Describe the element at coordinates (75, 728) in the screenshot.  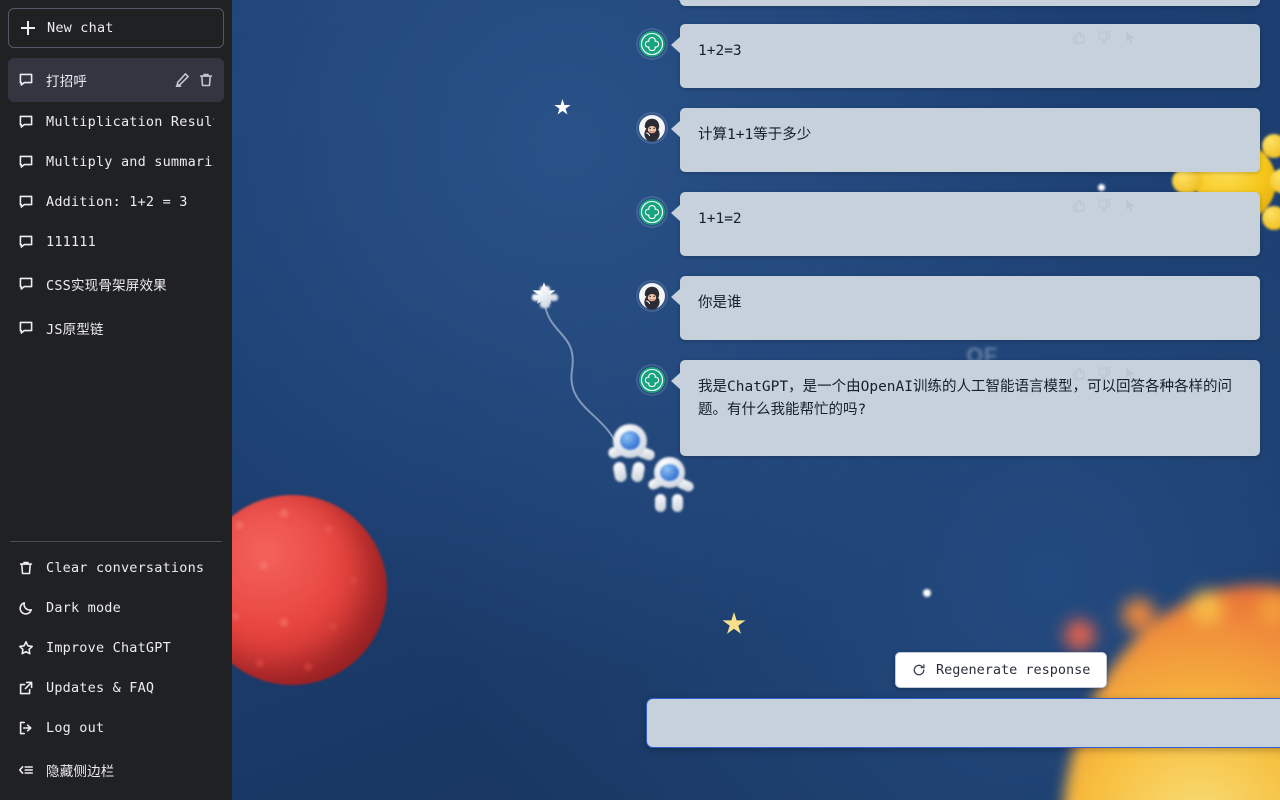
I see `sidebar-footer-label: Log out` at that location.